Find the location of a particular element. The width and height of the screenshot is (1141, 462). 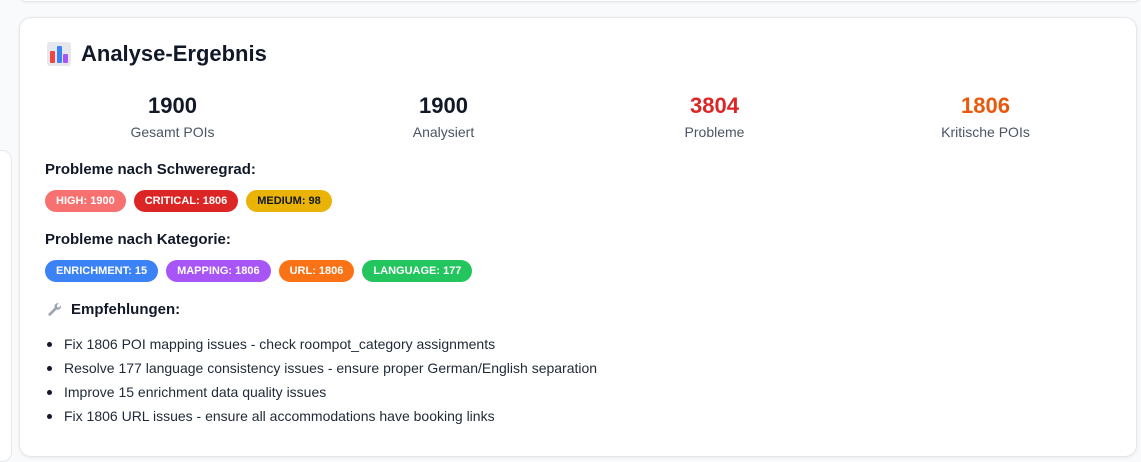

stat-value: 1806 is located at coordinates (985, 105).